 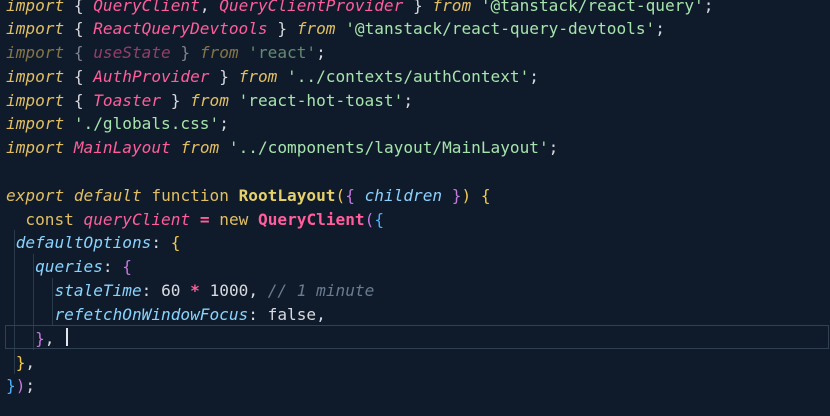 What do you see at coordinates (311, 7) in the screenshot?
I see `code-token: QueryClientProvider` at bounding box center [311, 7].